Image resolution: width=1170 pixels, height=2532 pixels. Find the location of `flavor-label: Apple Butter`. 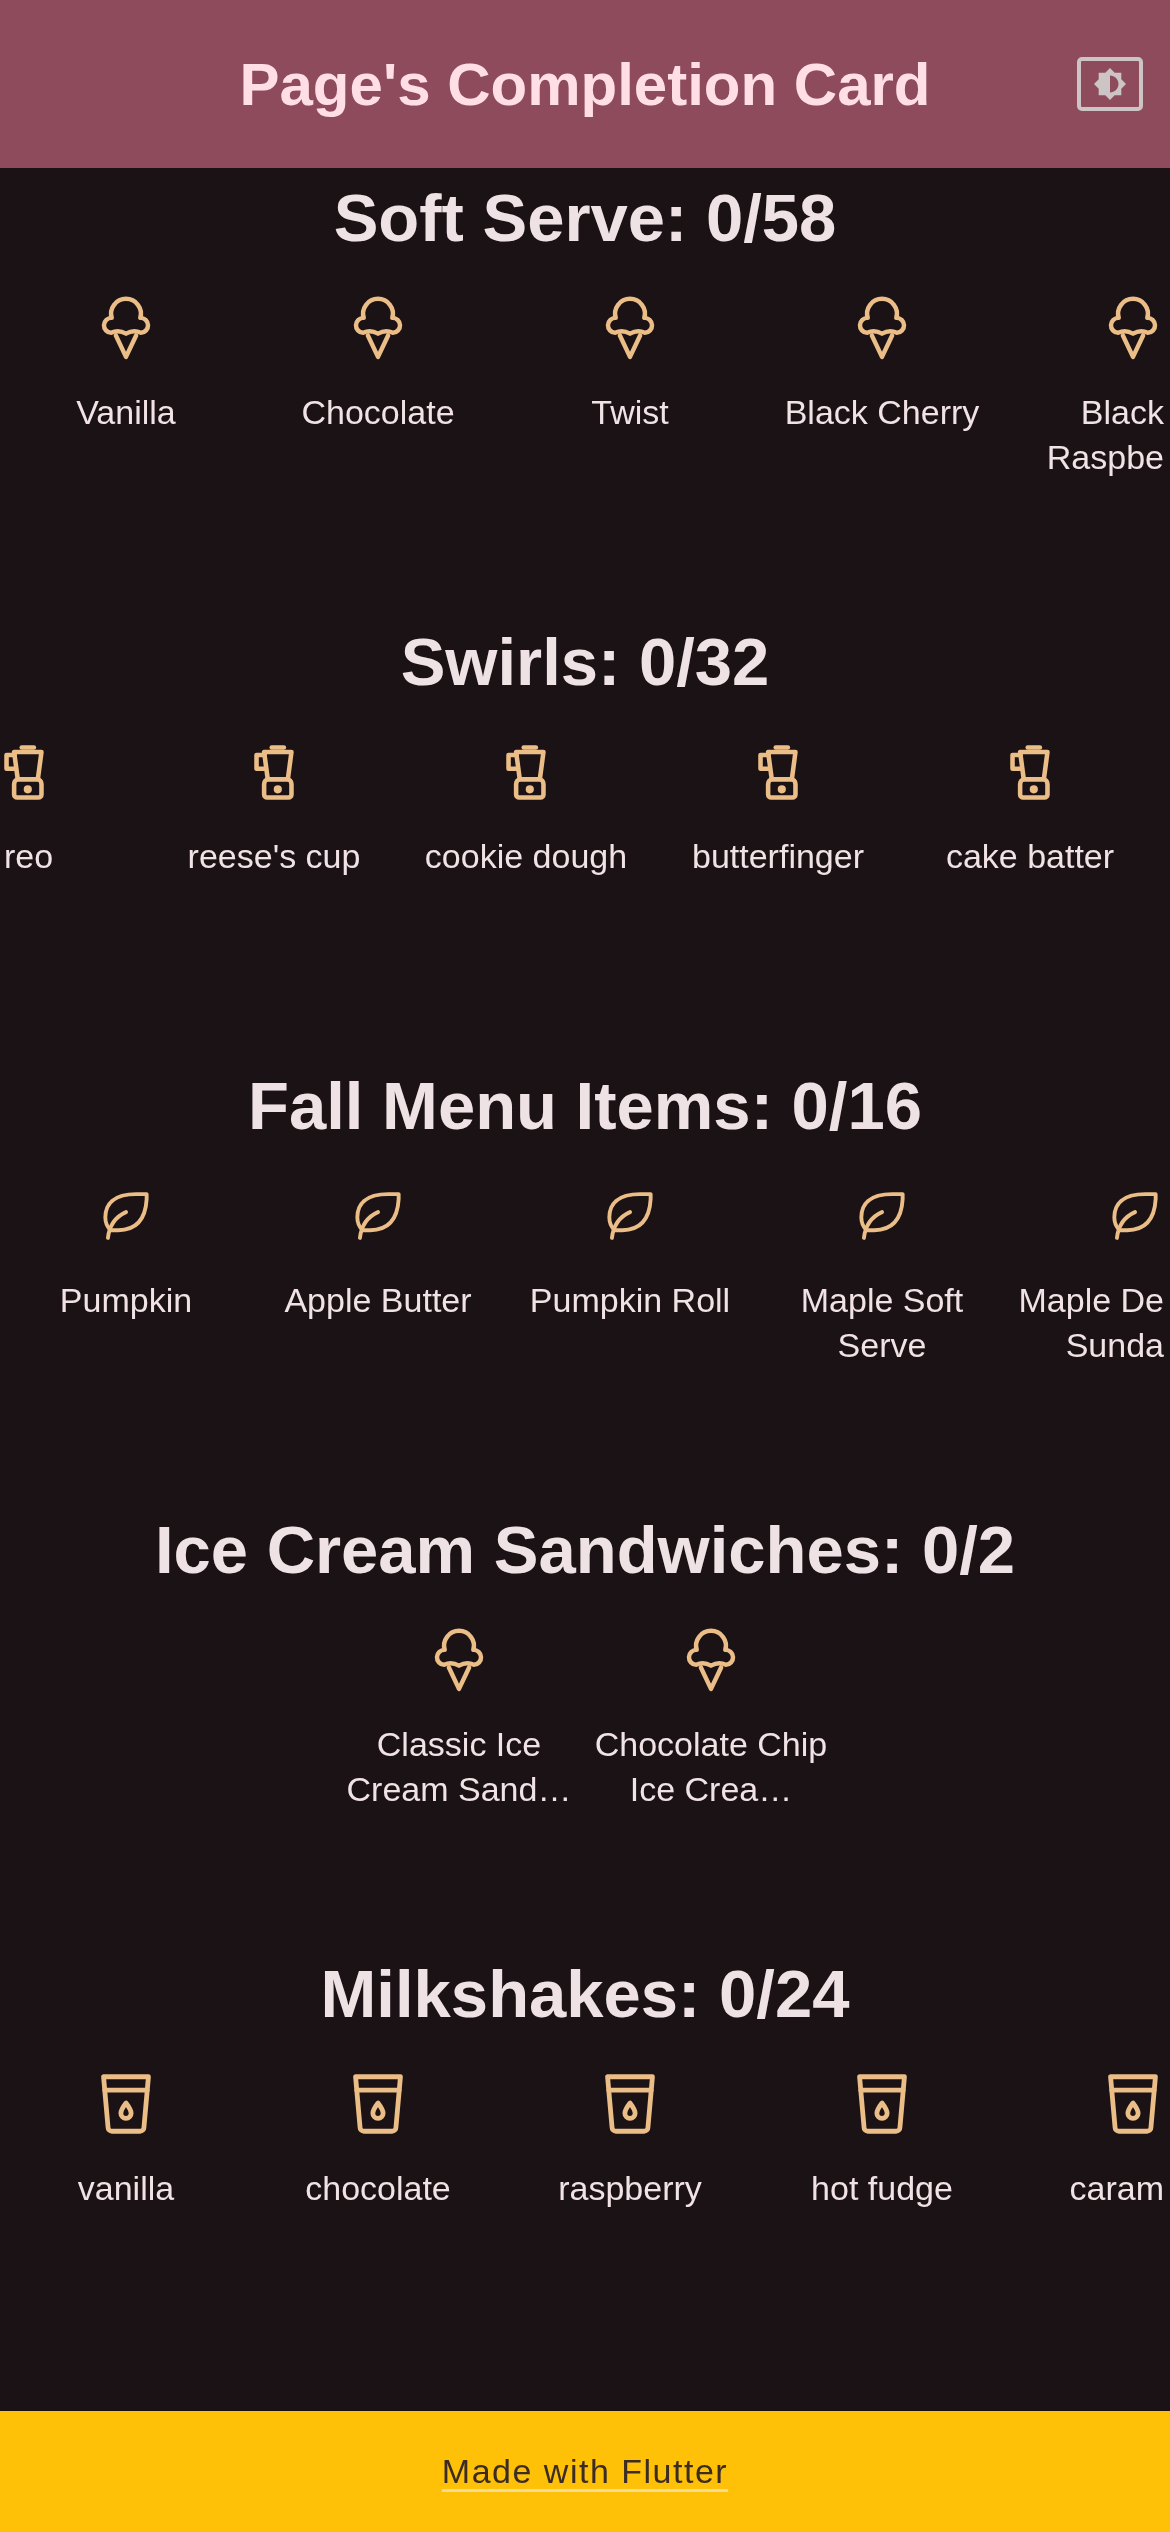

flavor-label: Apple Butter is located at coordinates (378, 1300).